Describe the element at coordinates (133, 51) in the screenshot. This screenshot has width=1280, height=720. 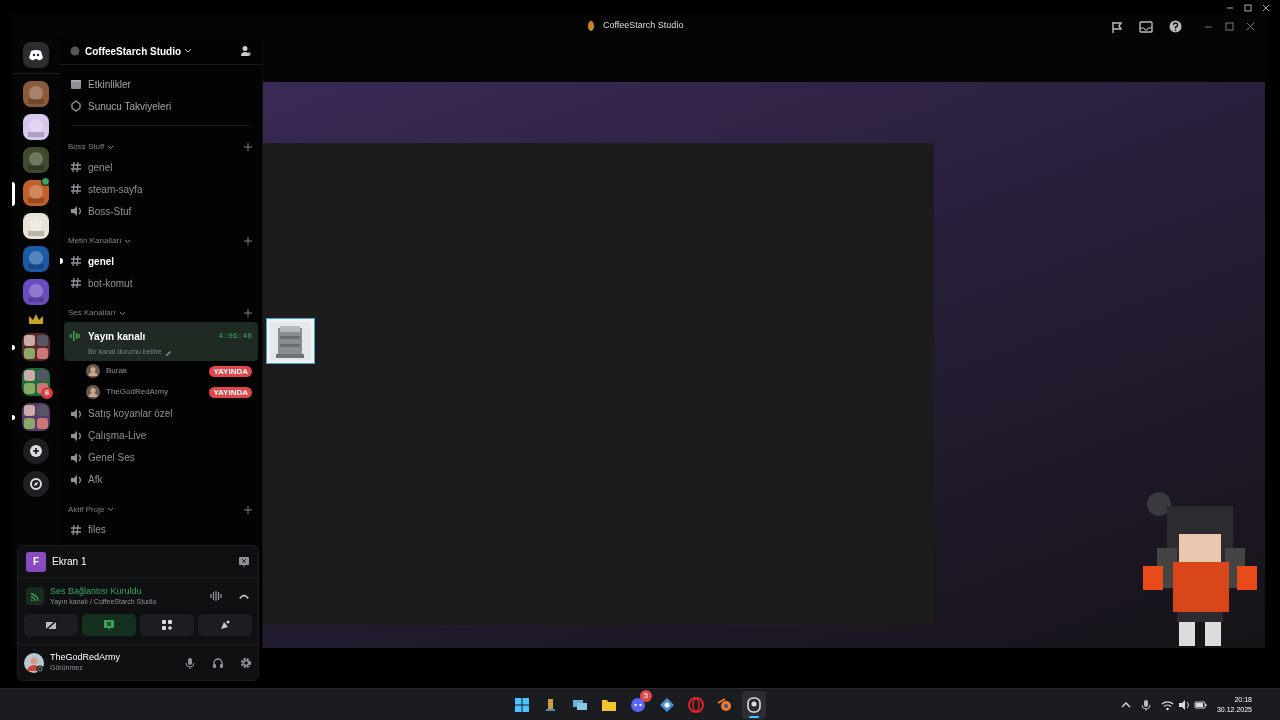
I see `server-name: CoffeeStarch Studio` at that location.